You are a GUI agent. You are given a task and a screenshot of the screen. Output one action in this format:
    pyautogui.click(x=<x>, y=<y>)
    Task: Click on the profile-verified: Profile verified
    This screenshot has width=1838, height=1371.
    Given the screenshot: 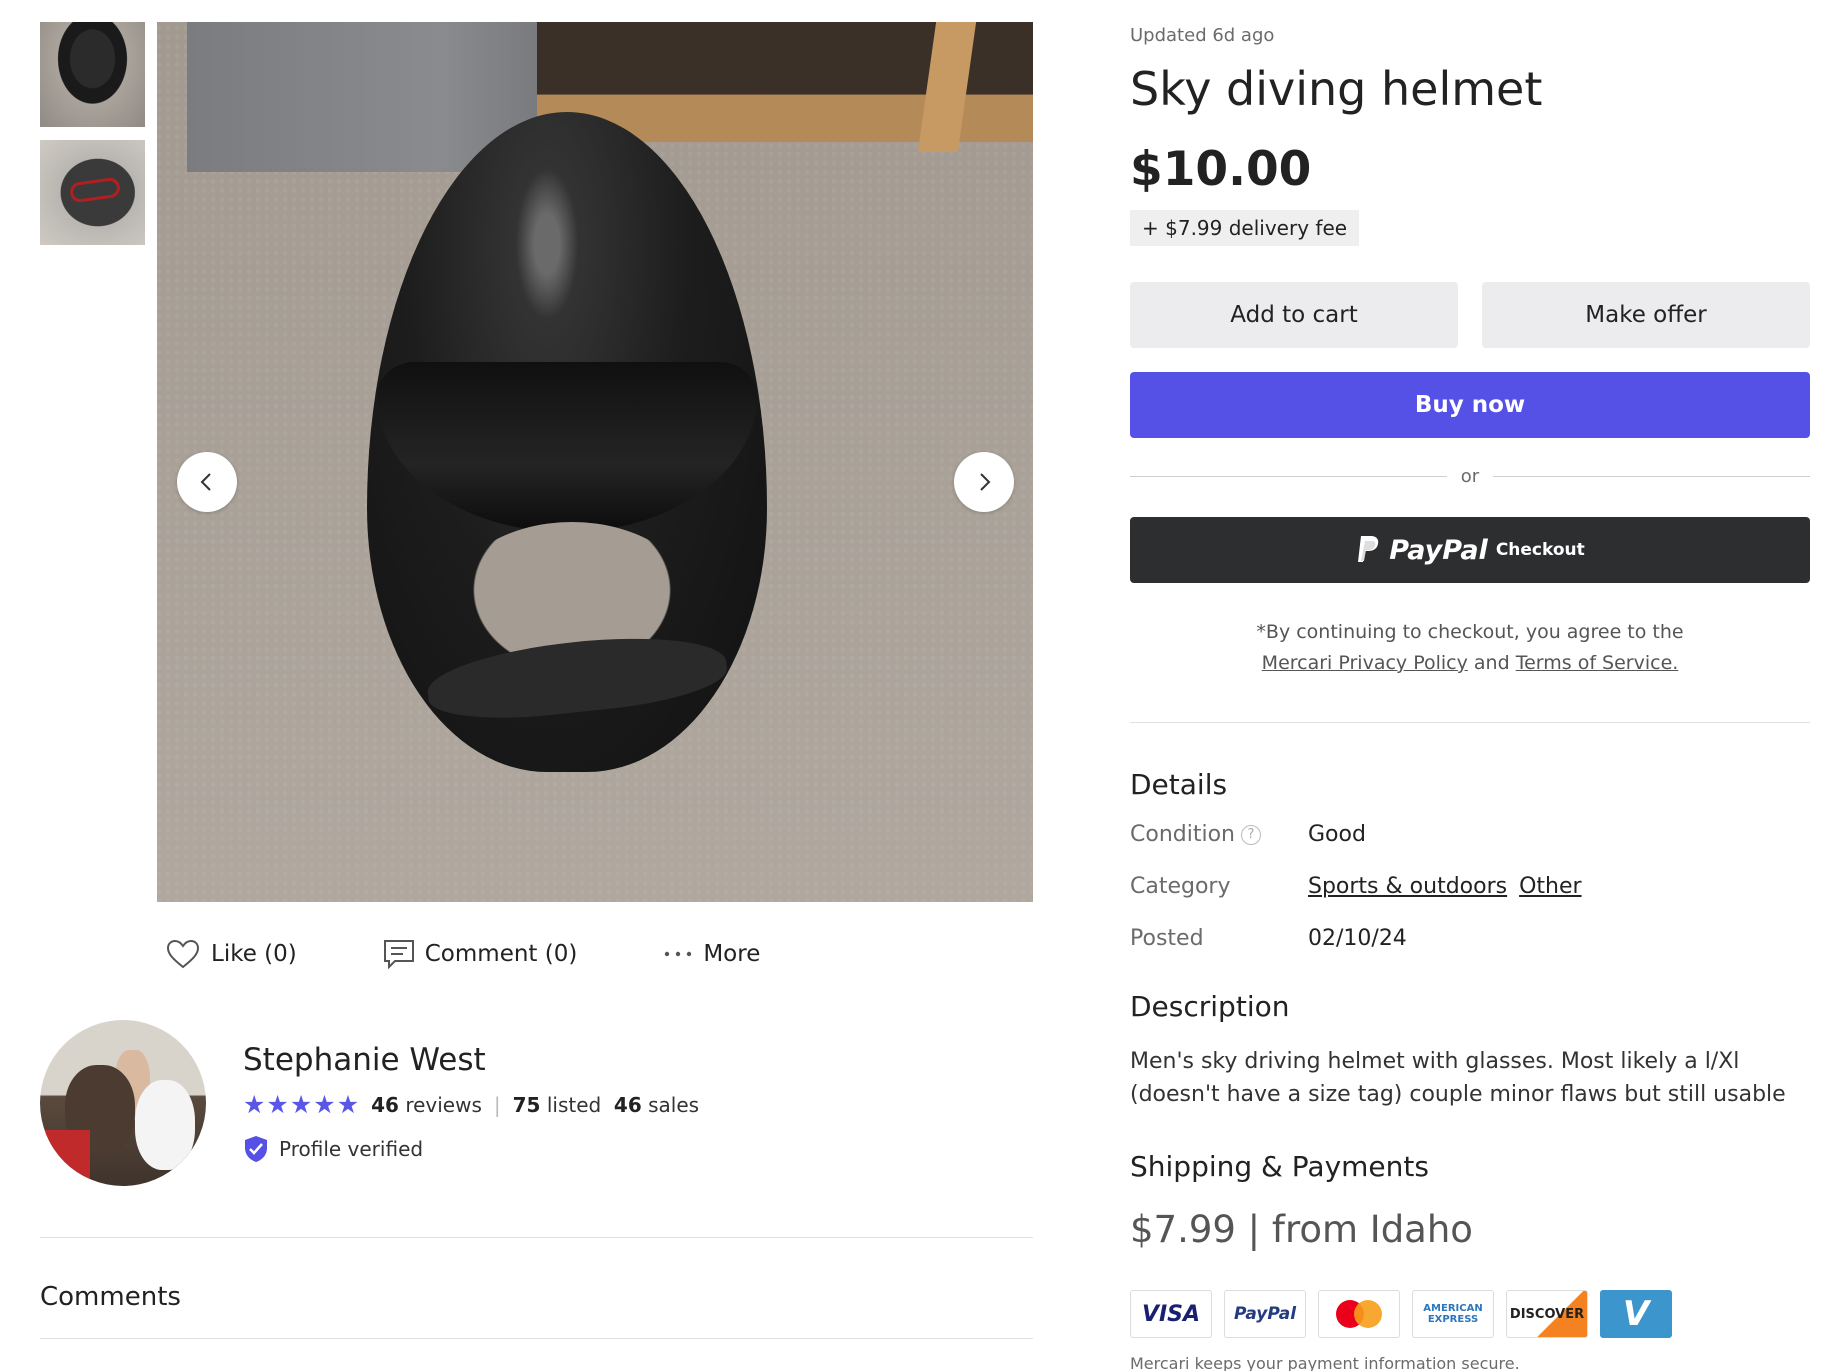 What is the action you would take?
    pyautogui.click(x=333, y=1149)
    